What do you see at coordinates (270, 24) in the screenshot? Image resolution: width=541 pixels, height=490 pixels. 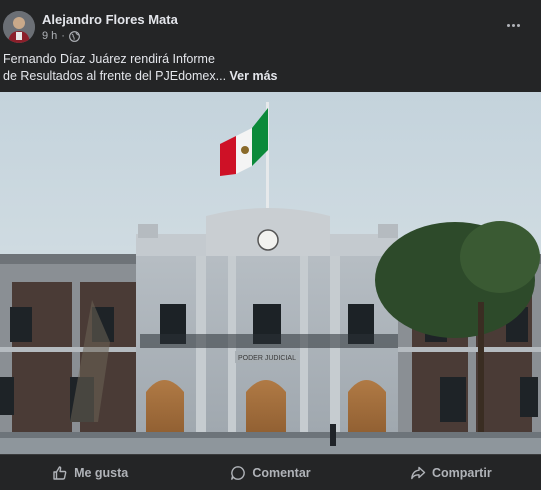 I see `post-header: Alejandro Flores Mata 9 h ·` at bounding box center [270, 24].